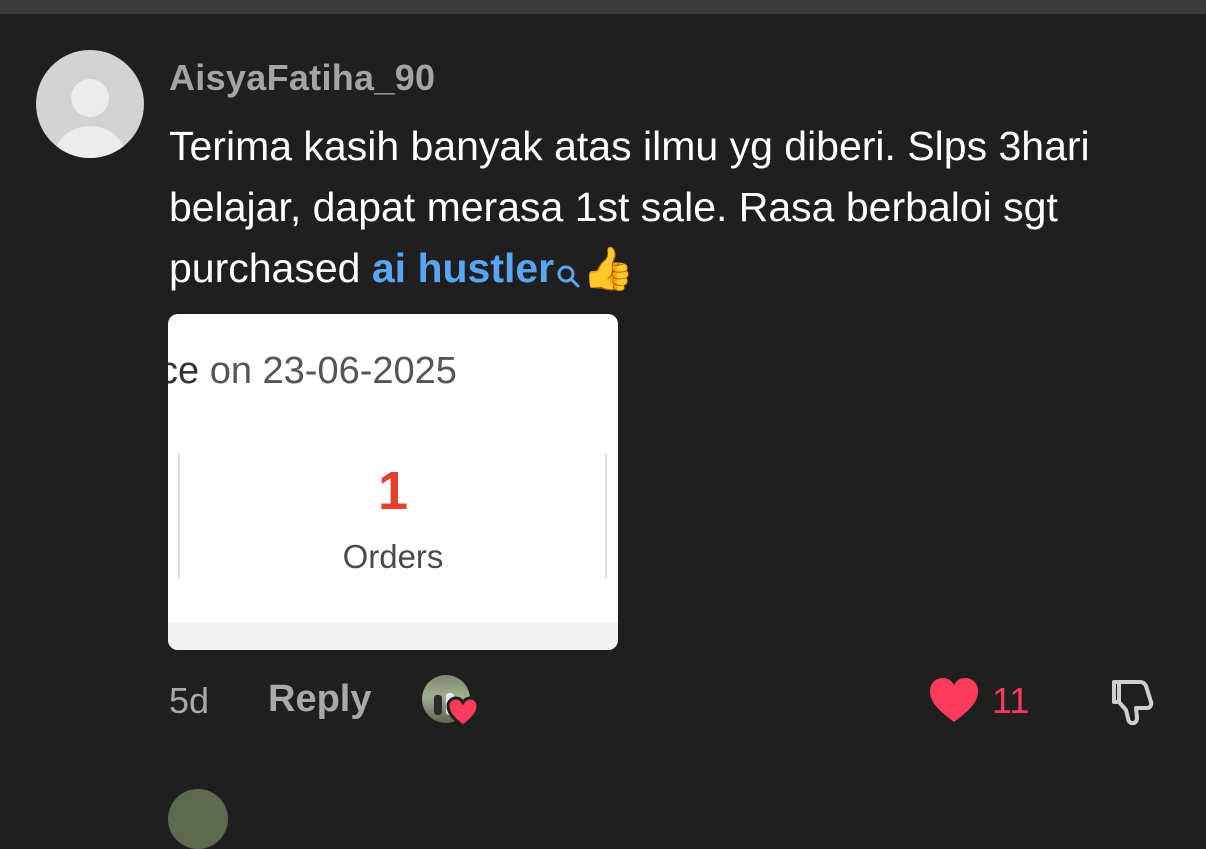 Image resolution: width=1206 pixels, height=849 pixels. I want to click on avatar, so click(90, 104).